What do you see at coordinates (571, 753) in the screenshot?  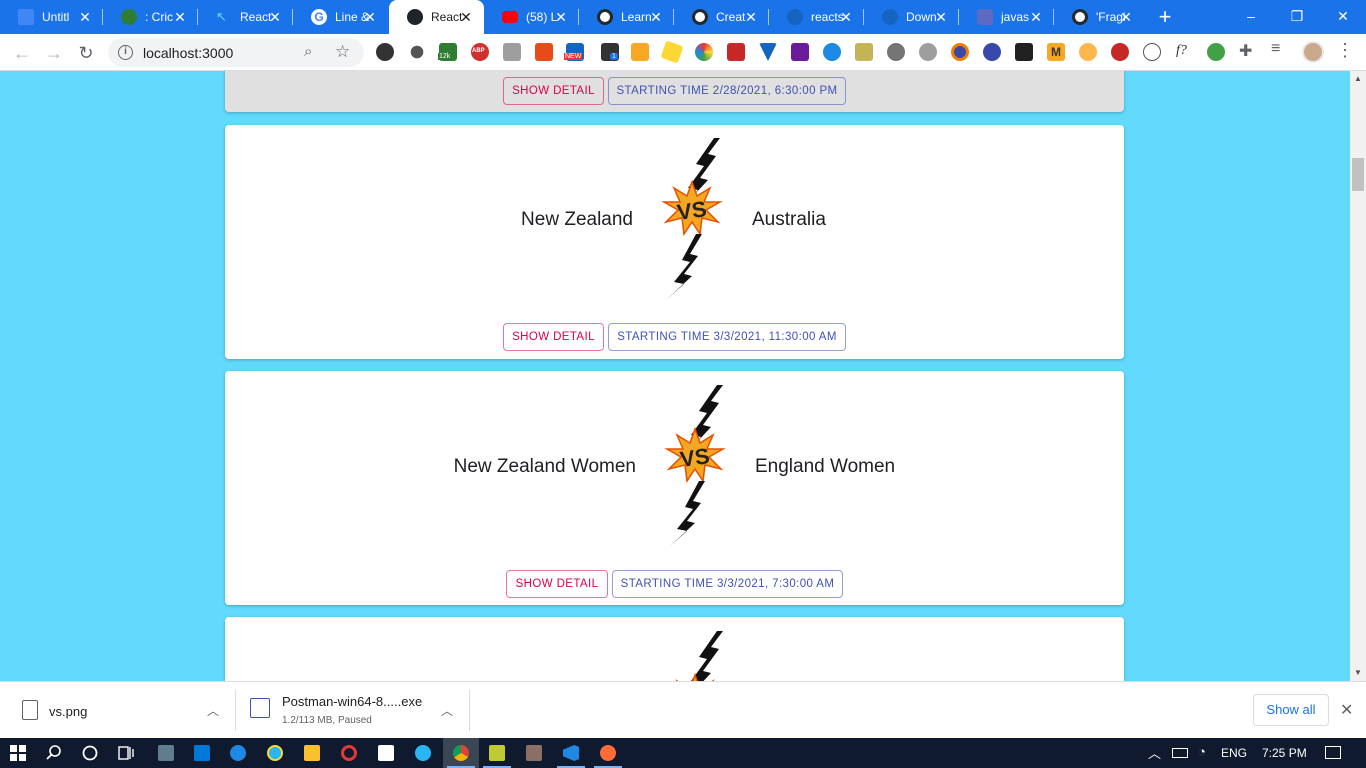 I see `taskbar-app-vscode` at bounding box center [571, 753].